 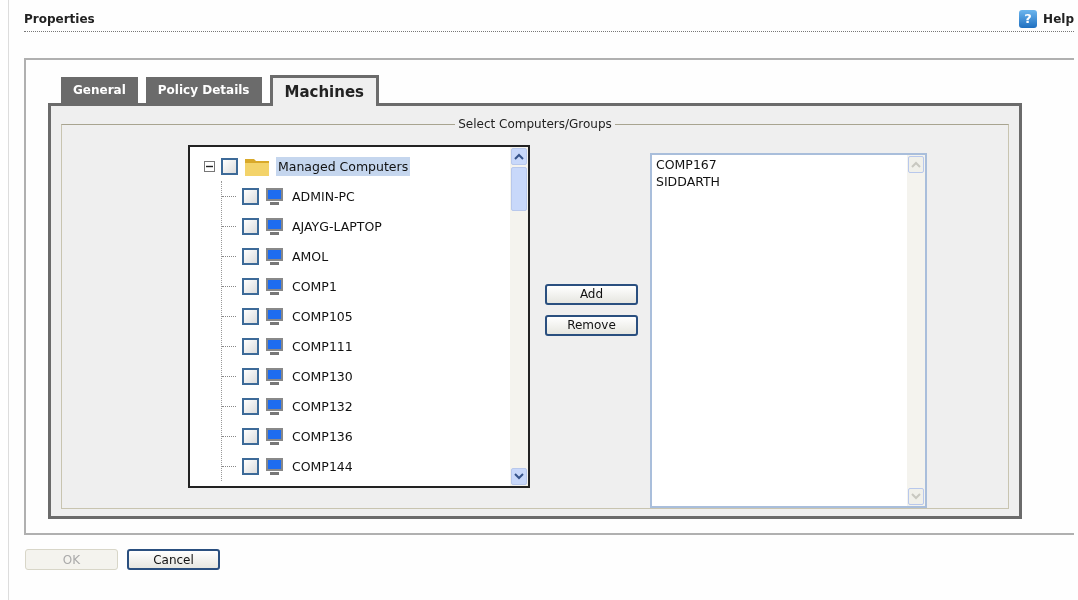 I want to click on tree-item: AMOL, so click(x=310, y=256).